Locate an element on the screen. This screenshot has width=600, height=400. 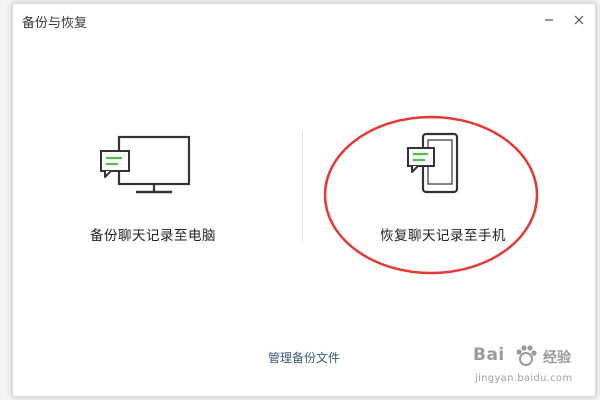
watermark-url: jingyan.baidu.com is located at coordinates (524, 378).